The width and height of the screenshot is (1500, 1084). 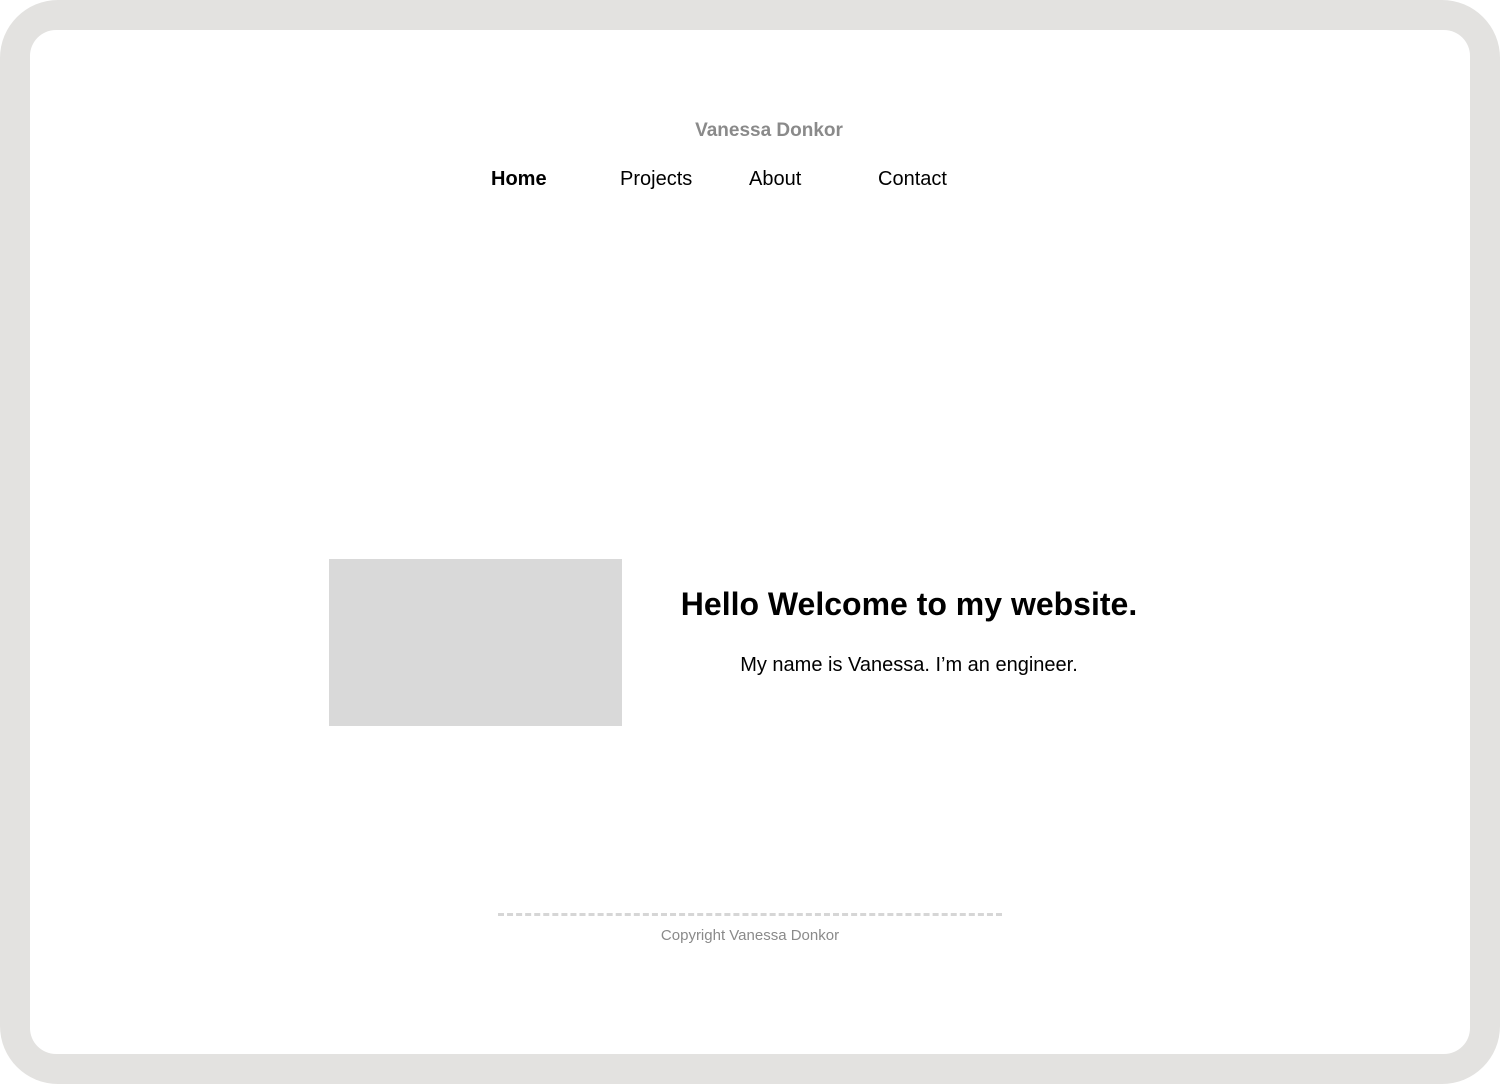 What do you see at coordinates (909, 665) in the screenshot?
I see `hero-subtitle: My name is Vanessa. I’m an engineer.` at bounding box center [909, 665].